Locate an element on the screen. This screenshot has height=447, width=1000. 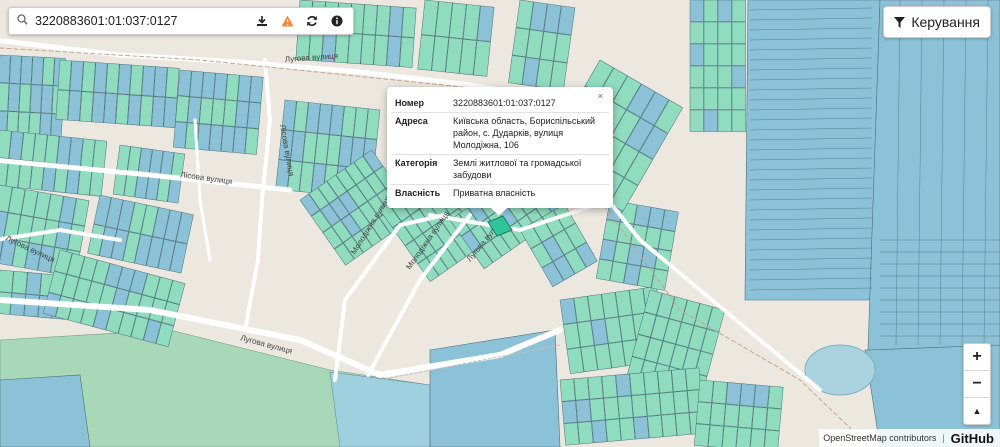
search-input is located at coordinates (135, 21).